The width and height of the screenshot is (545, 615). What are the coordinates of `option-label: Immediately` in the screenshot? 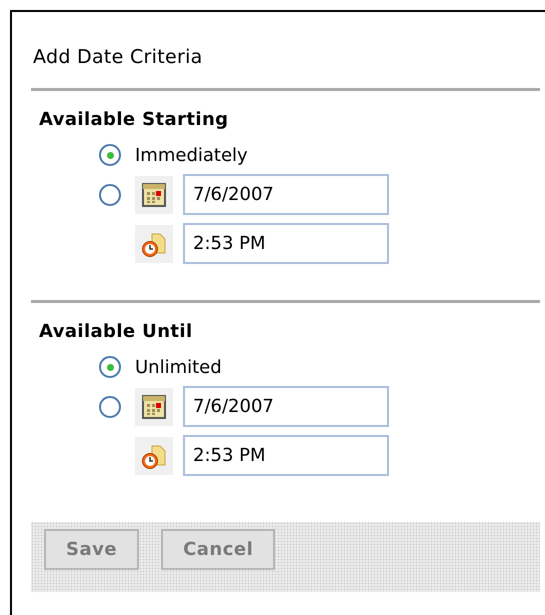 It's located at (191, 155).